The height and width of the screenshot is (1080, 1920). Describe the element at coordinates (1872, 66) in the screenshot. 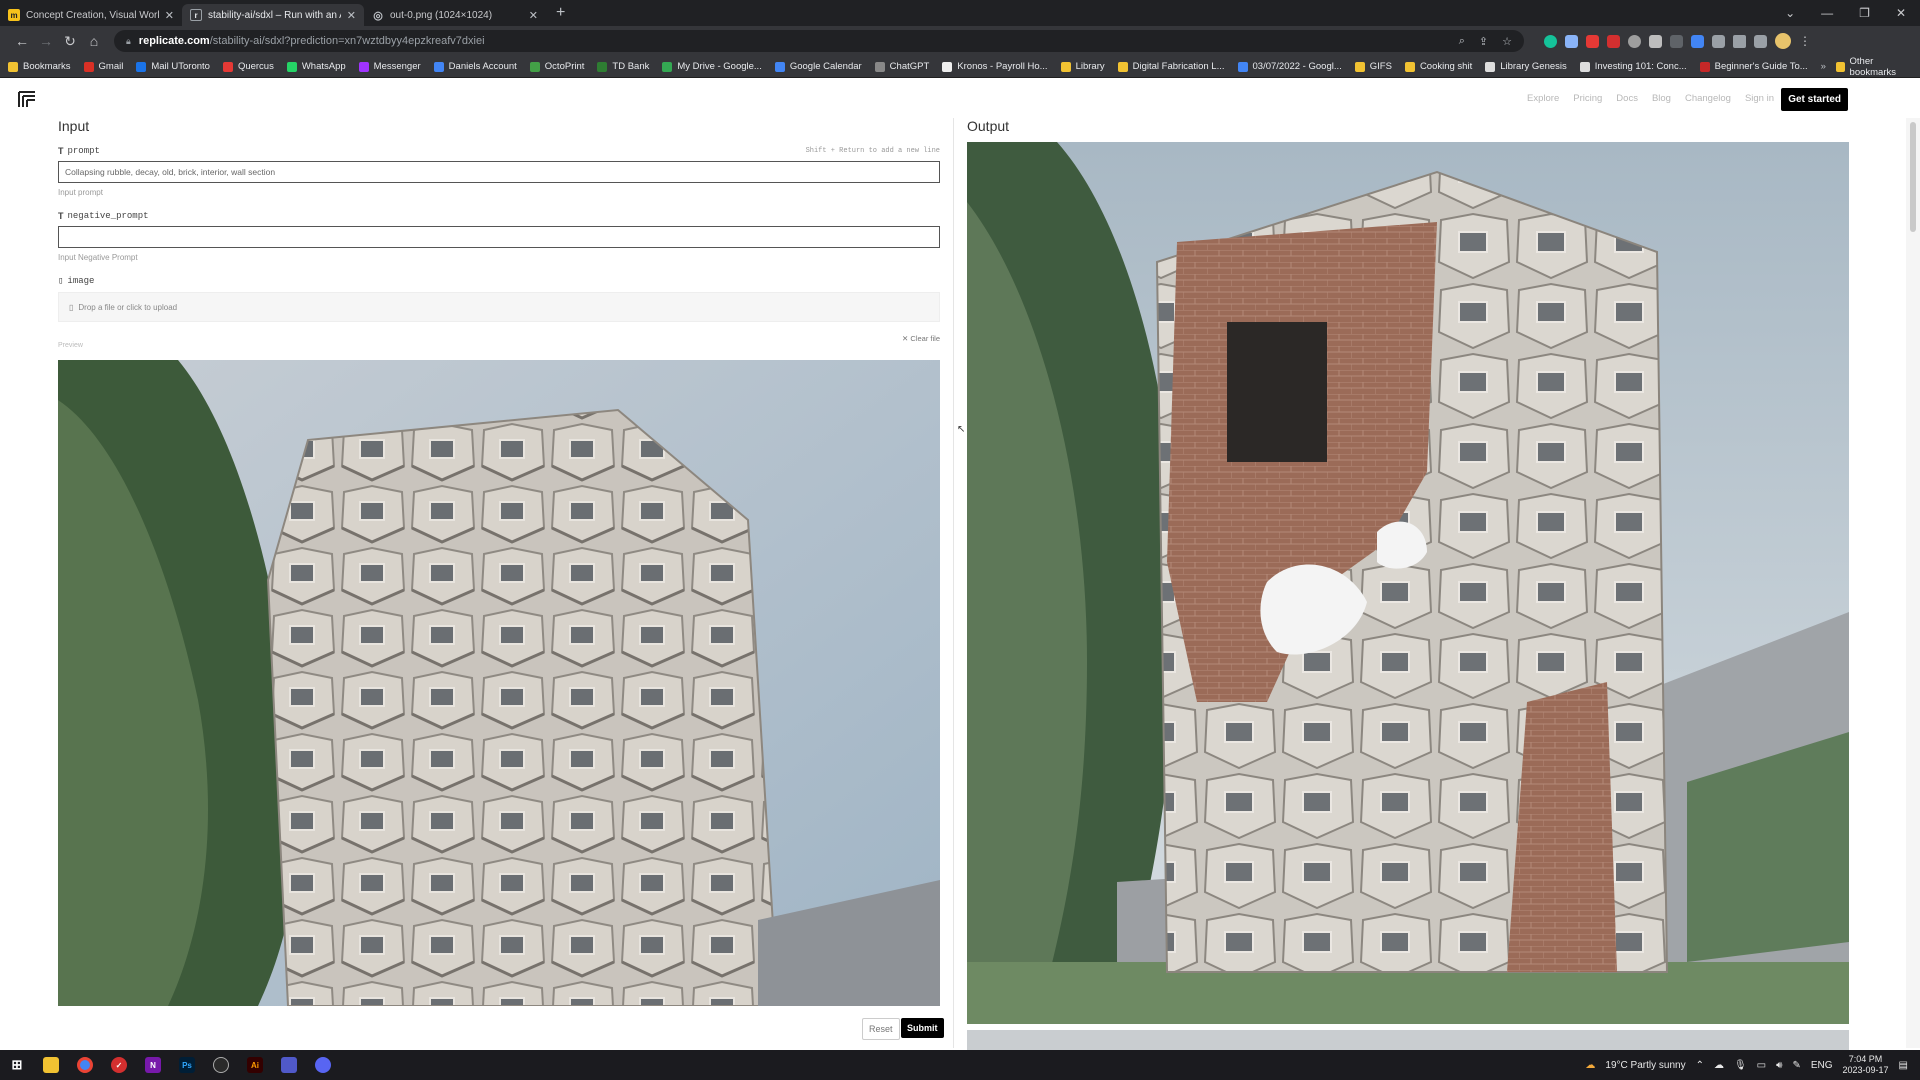

I see `other-bookmarks-label: Other bookmarks` at that location.